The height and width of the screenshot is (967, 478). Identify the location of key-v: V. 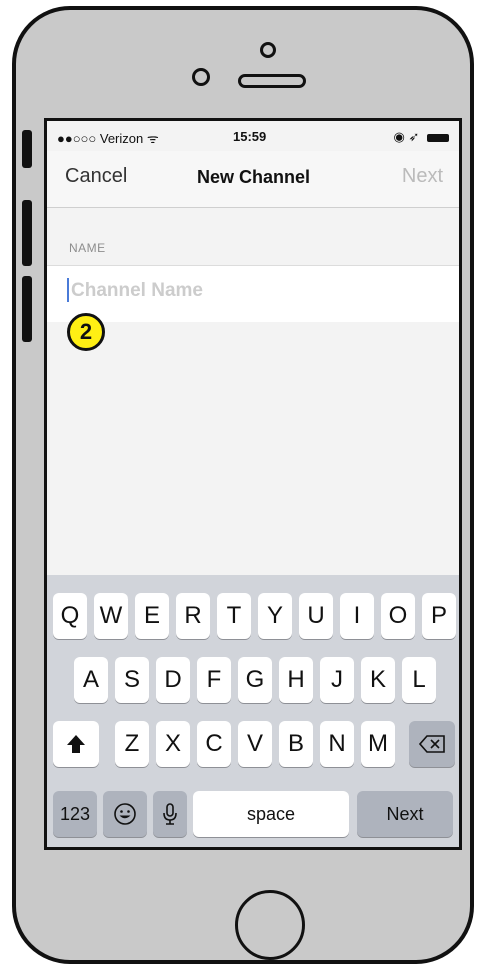
(255, 744).